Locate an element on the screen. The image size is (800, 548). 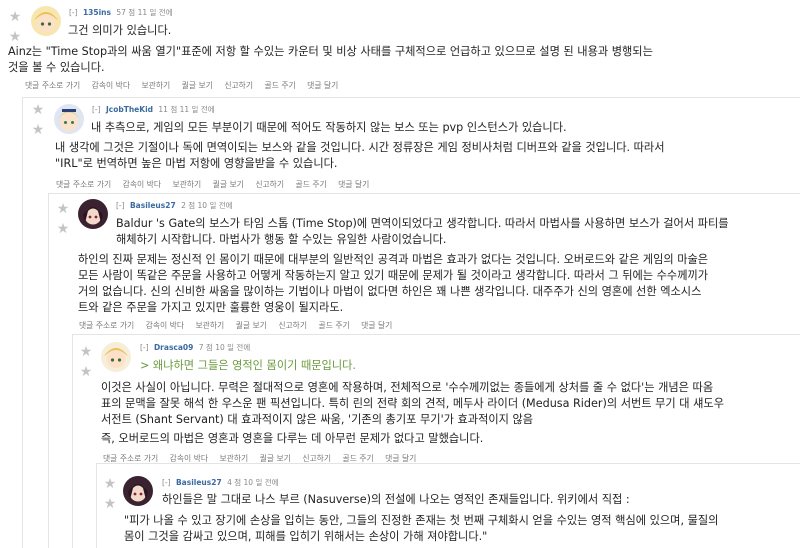
comment-meta: [-] Basileus27 2 점 10 일 전에 is located at coordinates (174, 206).